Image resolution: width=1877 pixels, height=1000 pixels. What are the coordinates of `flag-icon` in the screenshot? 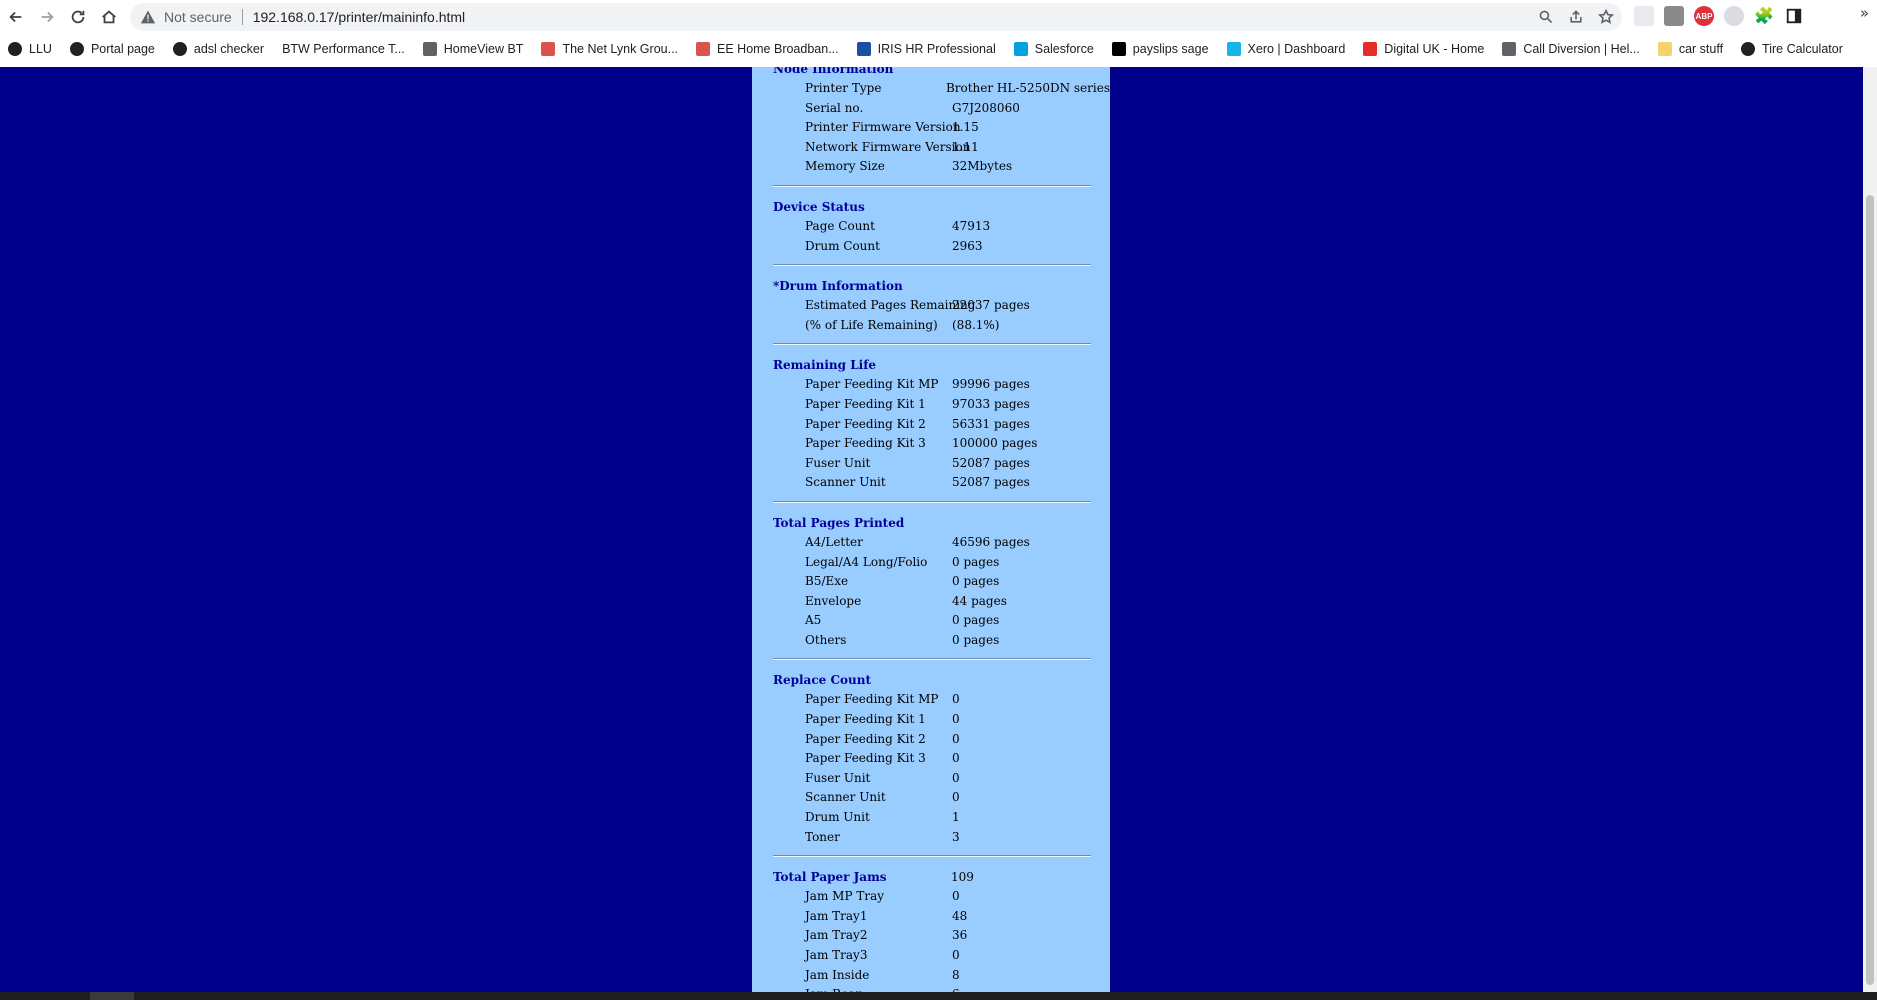 It's located at (1370, 49).